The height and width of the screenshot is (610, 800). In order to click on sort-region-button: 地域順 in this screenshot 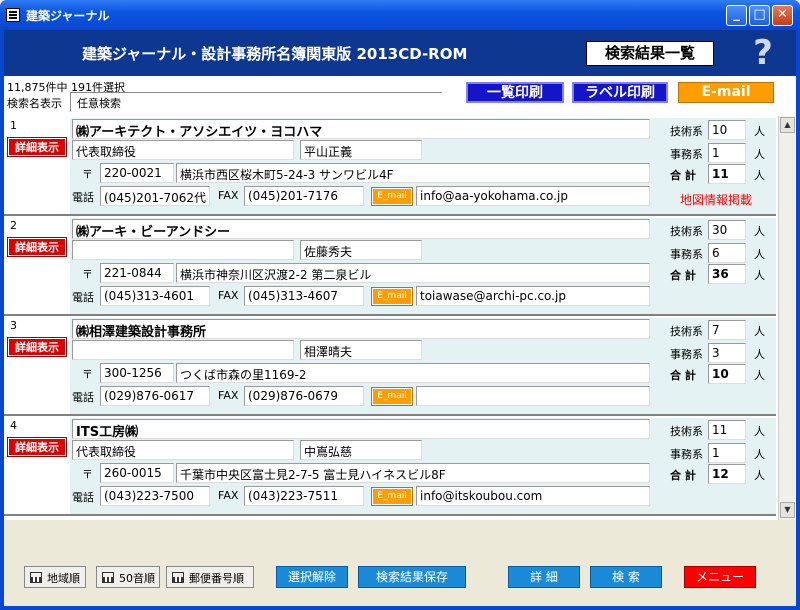, I will do `click(55, 577)`.